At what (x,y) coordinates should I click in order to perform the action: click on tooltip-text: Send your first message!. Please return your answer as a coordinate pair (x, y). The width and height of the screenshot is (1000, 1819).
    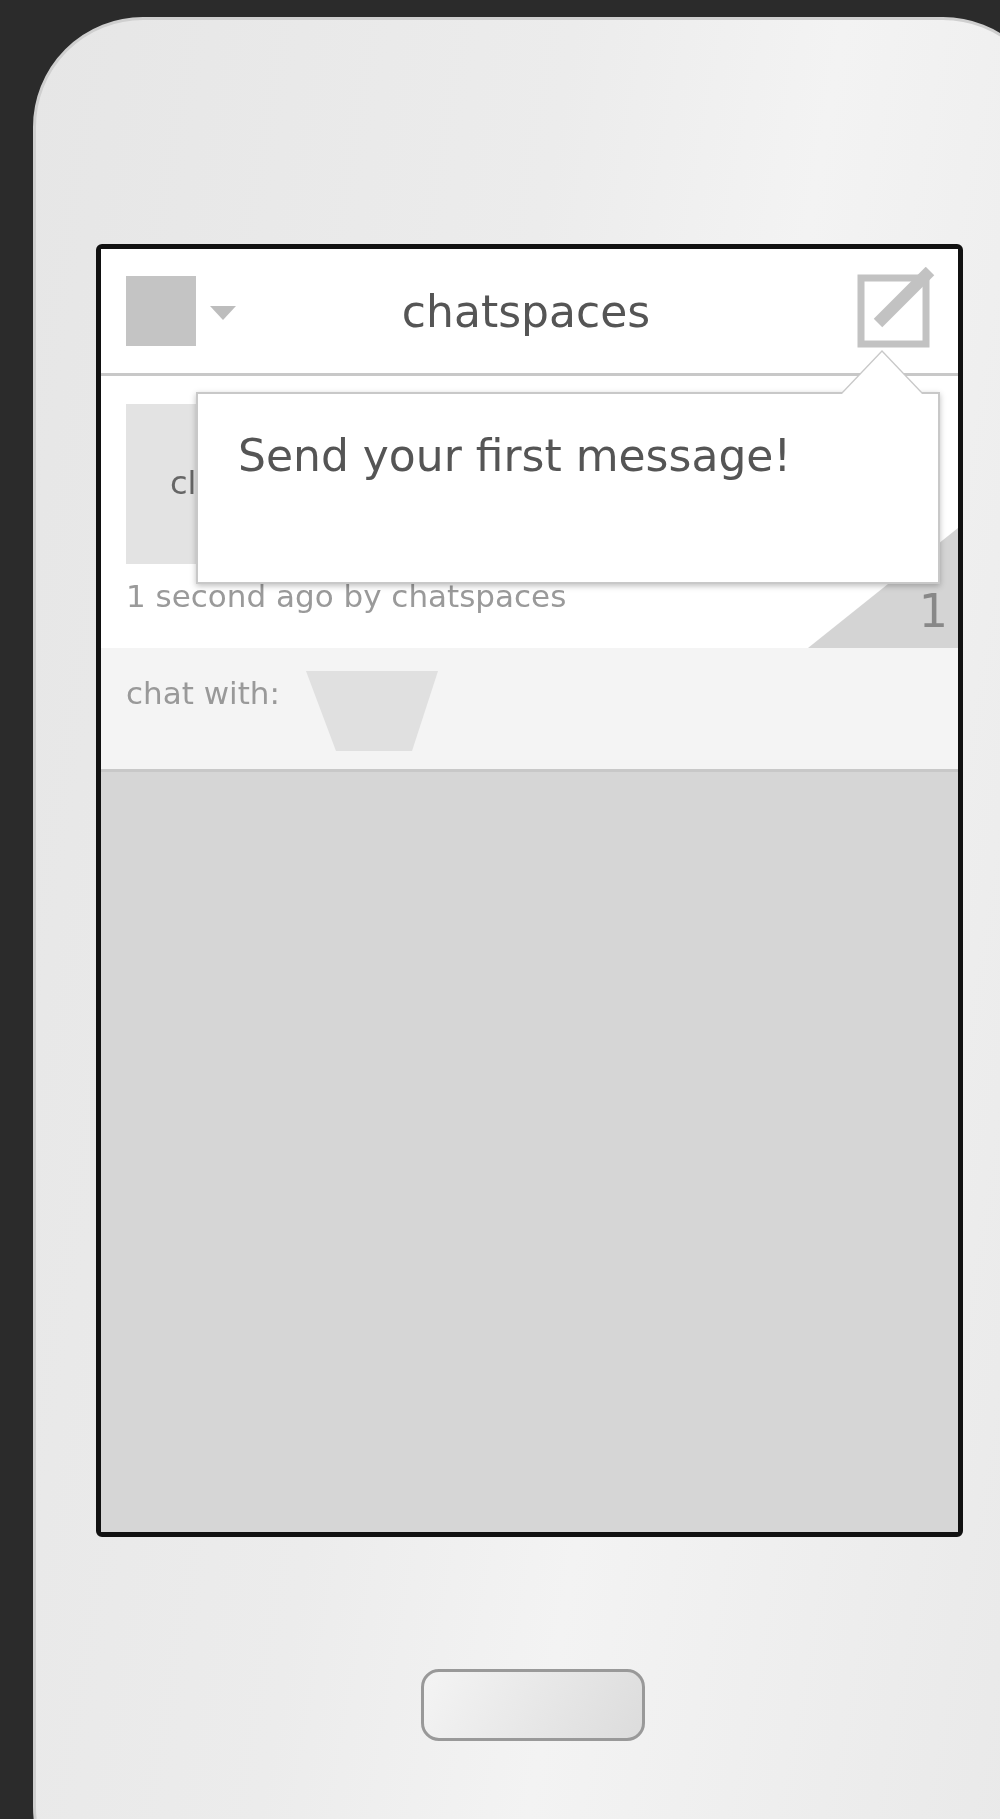
    Looking at the image, I should click on (515, 455).